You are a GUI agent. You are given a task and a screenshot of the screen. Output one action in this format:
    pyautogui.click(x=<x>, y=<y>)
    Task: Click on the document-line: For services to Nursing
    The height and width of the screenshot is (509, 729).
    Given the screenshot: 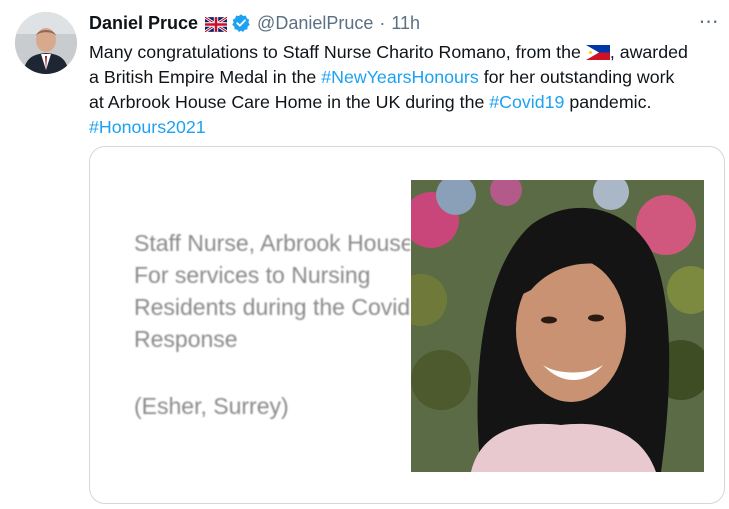 What is the action you would take?
    pyautogui.click(x=252, y=275)
    